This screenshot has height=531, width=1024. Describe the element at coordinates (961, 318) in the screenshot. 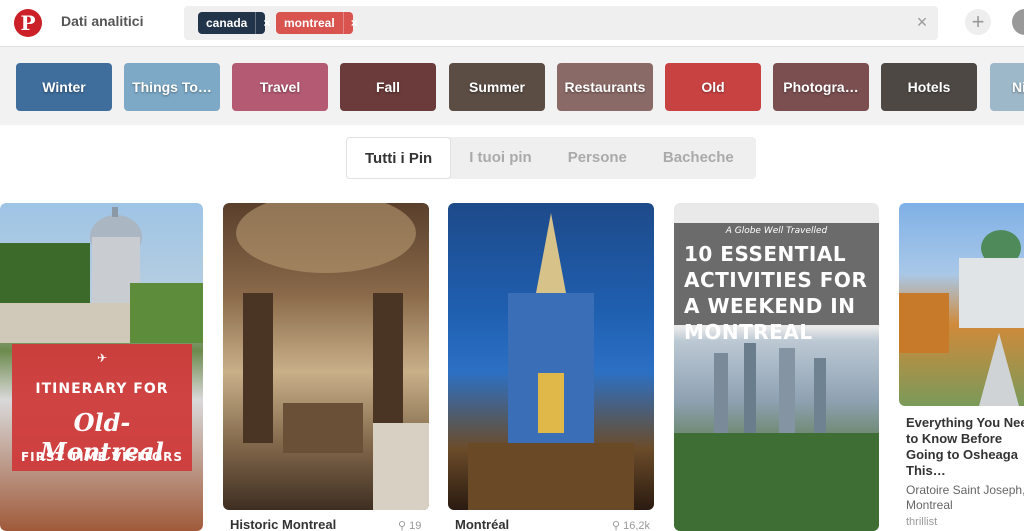

I see `oratoire-illustration` at that location.